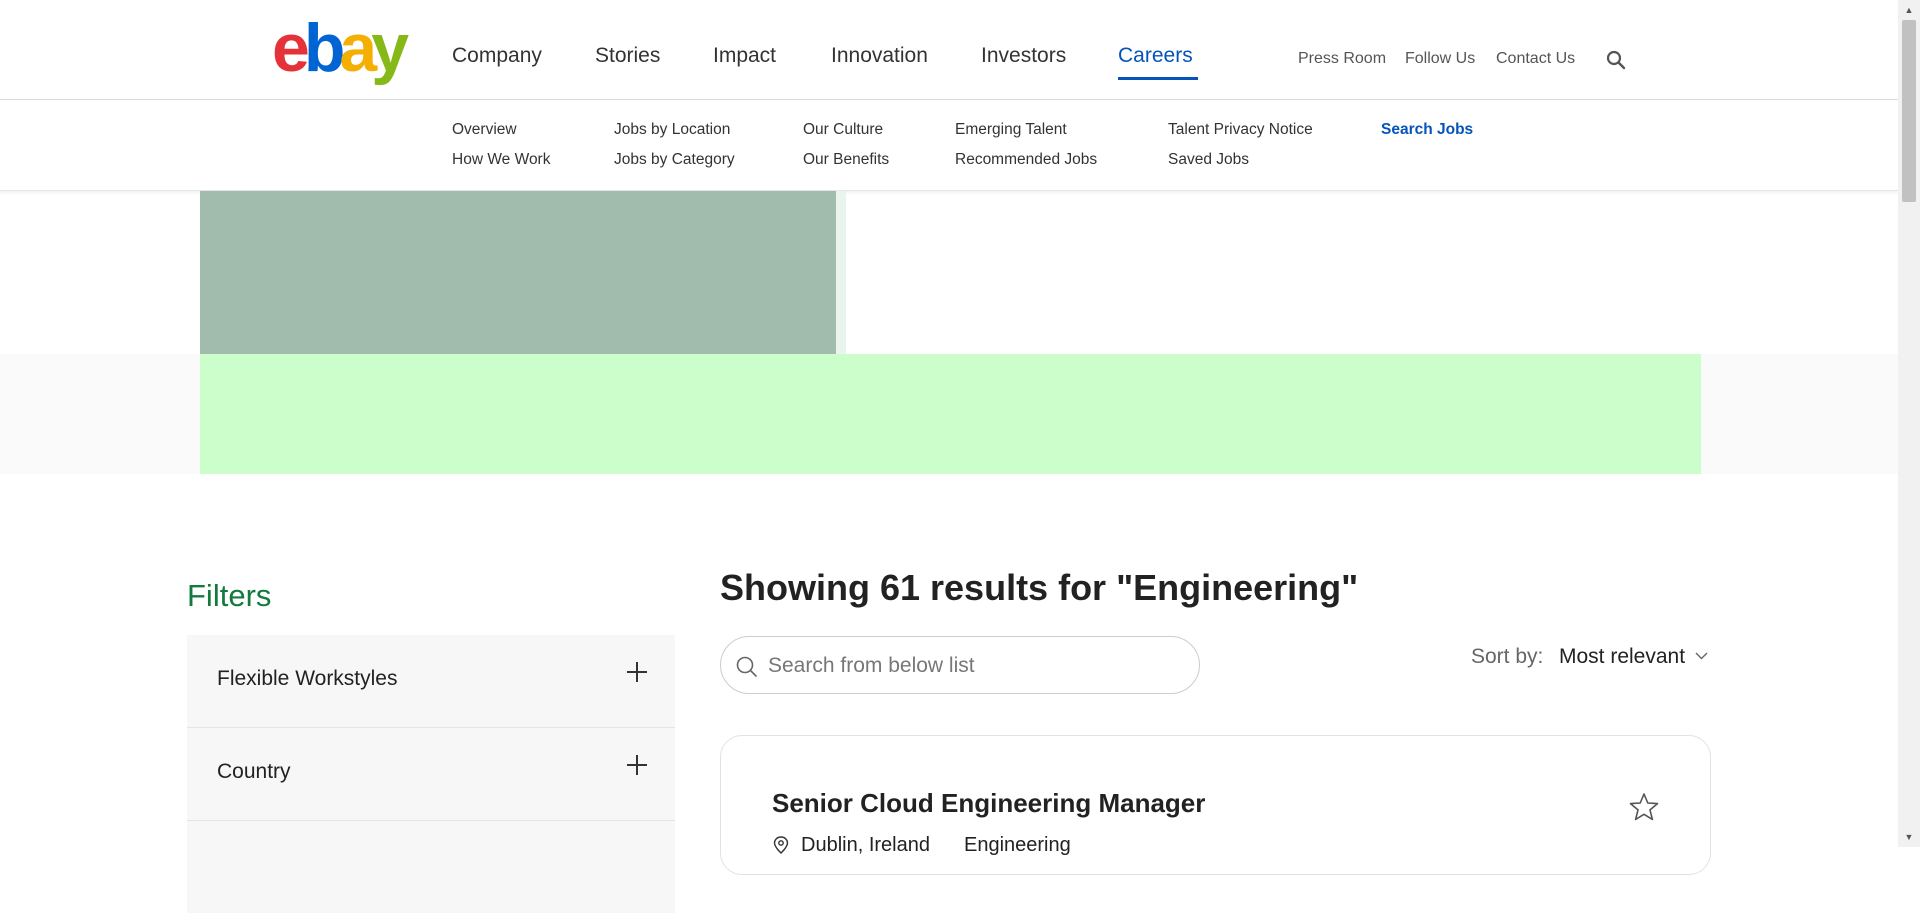 The width and height of the screenshot is (1920, 913). Describe the element at coordinates (950, 414) in the screenshot. I see `hero-banner` at that location.